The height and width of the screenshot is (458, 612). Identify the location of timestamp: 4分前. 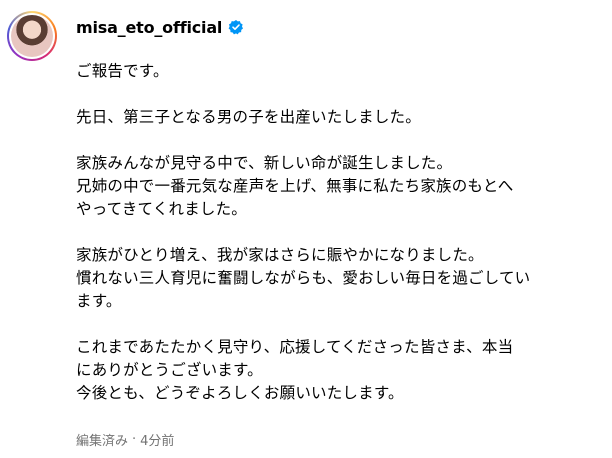
(157, 439).